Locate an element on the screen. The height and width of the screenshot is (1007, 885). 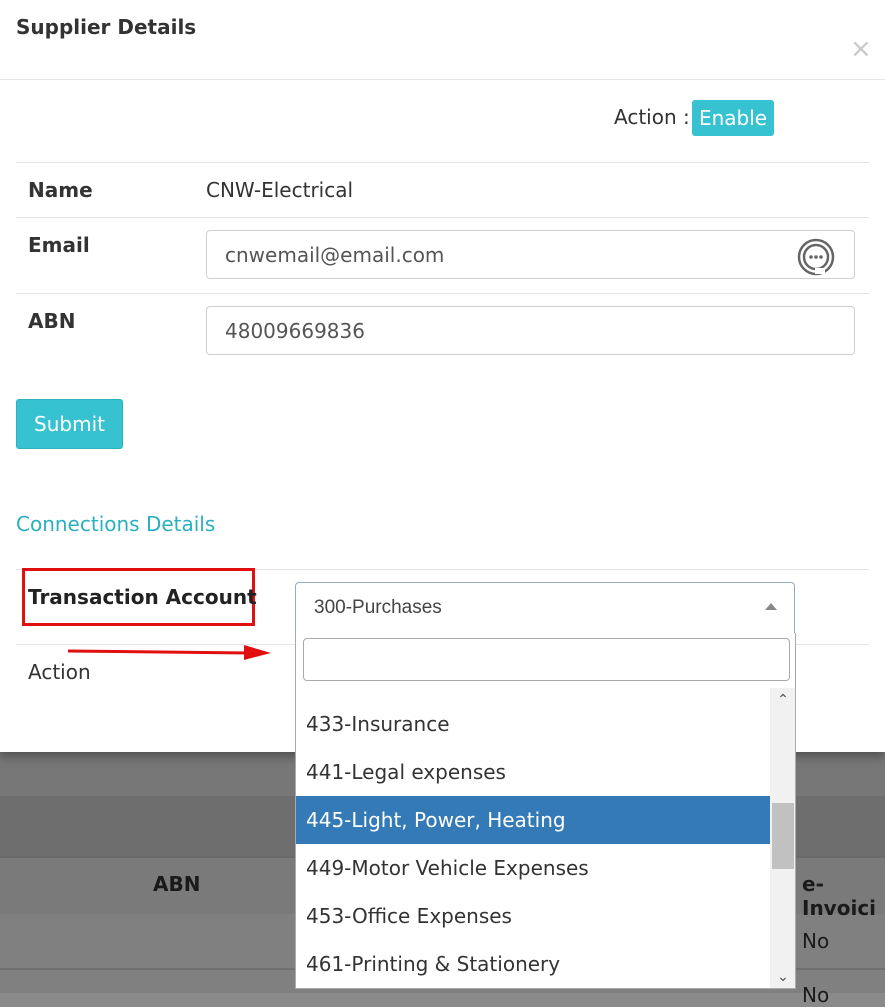
option-441-legal-expenses: 441-Legal expenses is located at coordinates (533, 772).